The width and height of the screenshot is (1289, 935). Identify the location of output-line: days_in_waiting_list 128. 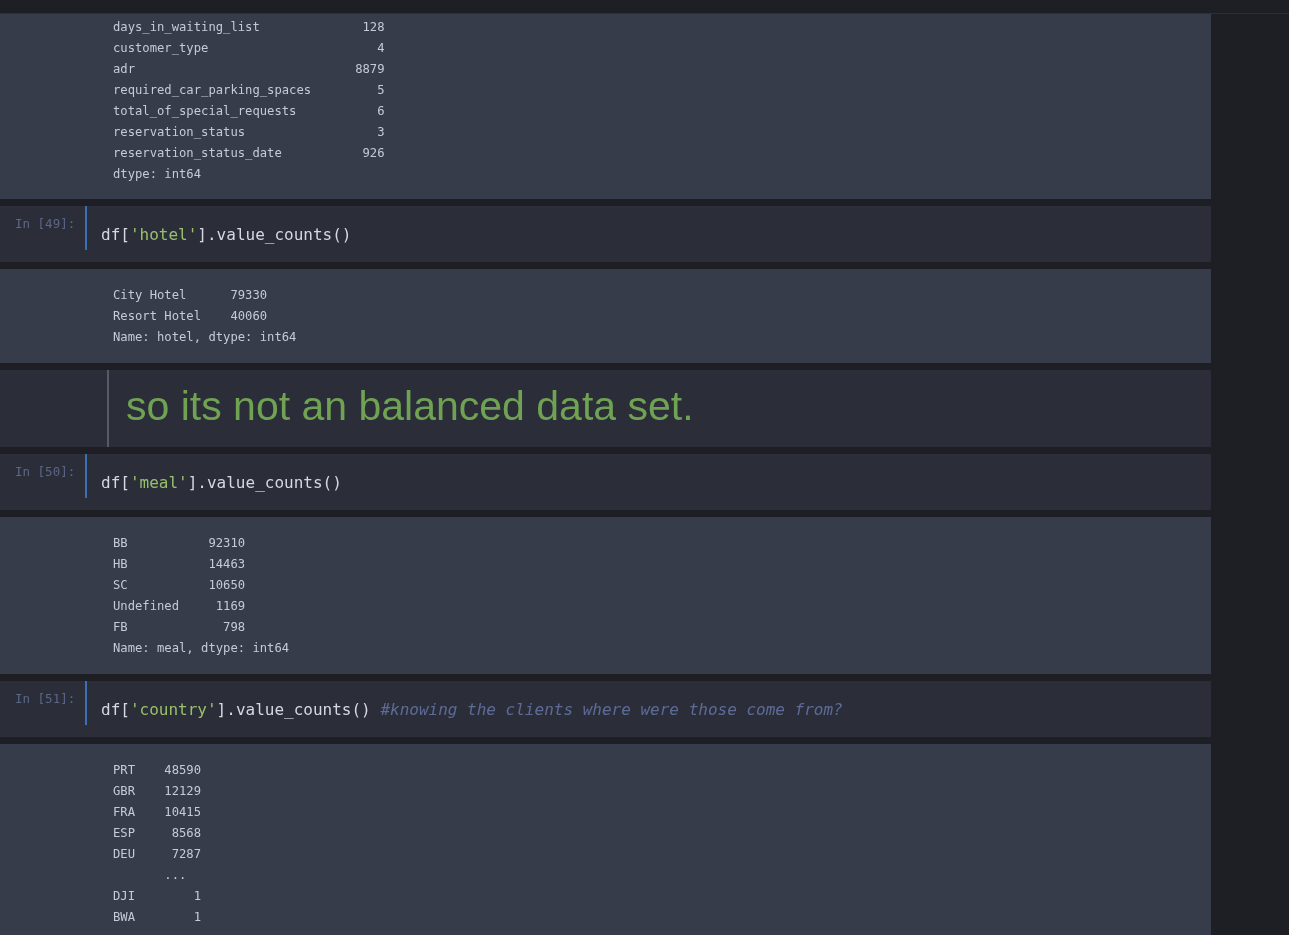
(249, 27).